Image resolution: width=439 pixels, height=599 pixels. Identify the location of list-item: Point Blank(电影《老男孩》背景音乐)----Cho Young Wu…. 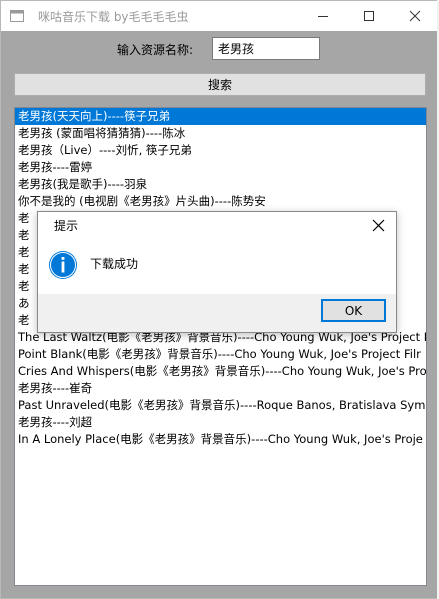
(220, 354).